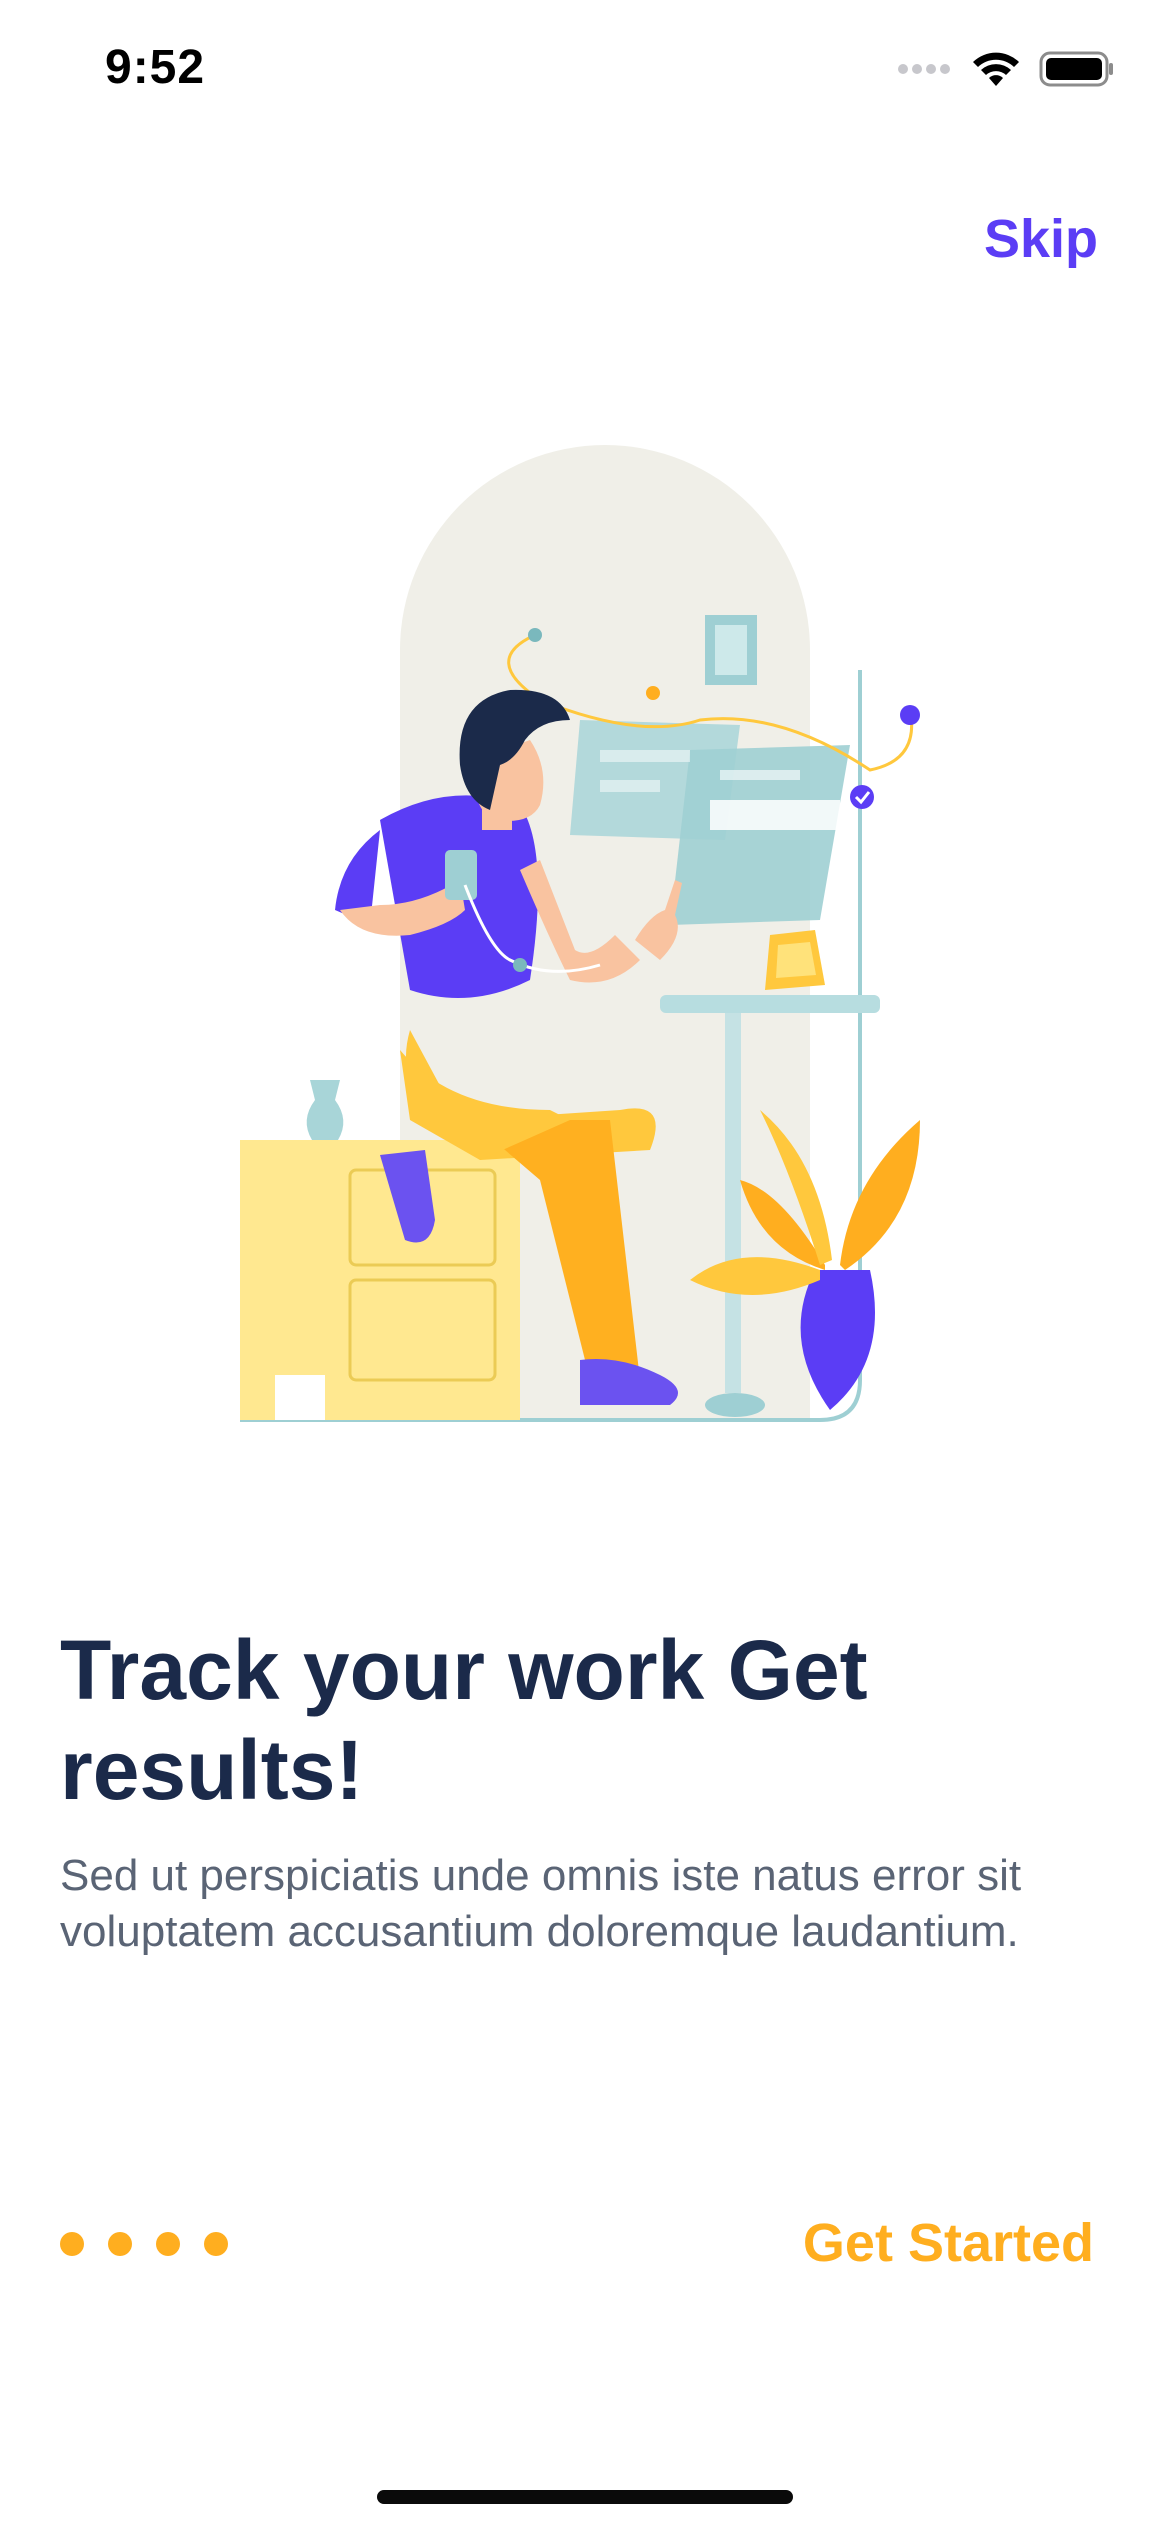 This screenshot has height=2532, width=1170. What do you see at coordinates (585, 2497) in the screenshot?
I see `home-indicator` at bounding box center [585, 2497].